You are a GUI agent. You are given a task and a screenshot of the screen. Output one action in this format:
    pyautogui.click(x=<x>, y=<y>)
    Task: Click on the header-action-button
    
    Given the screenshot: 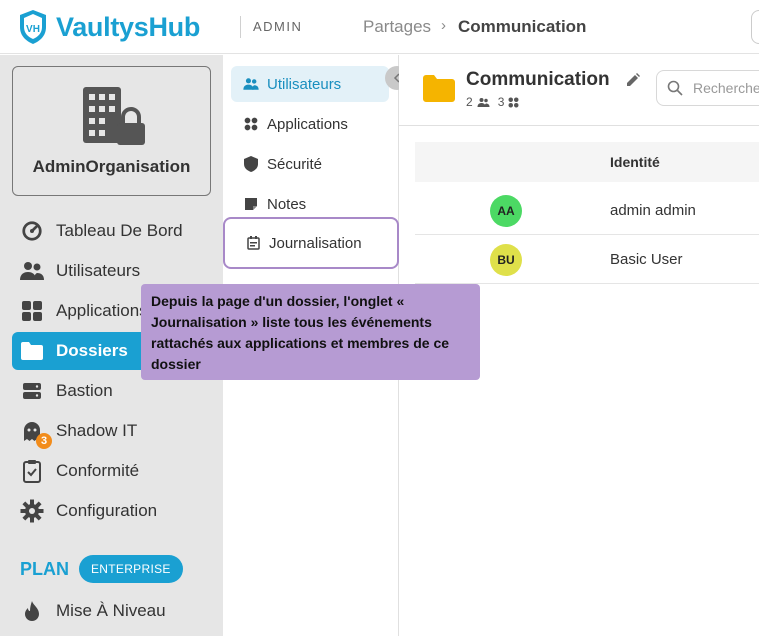 What is the action you would take?
    pyautogui.click(x=755, y=27)
    